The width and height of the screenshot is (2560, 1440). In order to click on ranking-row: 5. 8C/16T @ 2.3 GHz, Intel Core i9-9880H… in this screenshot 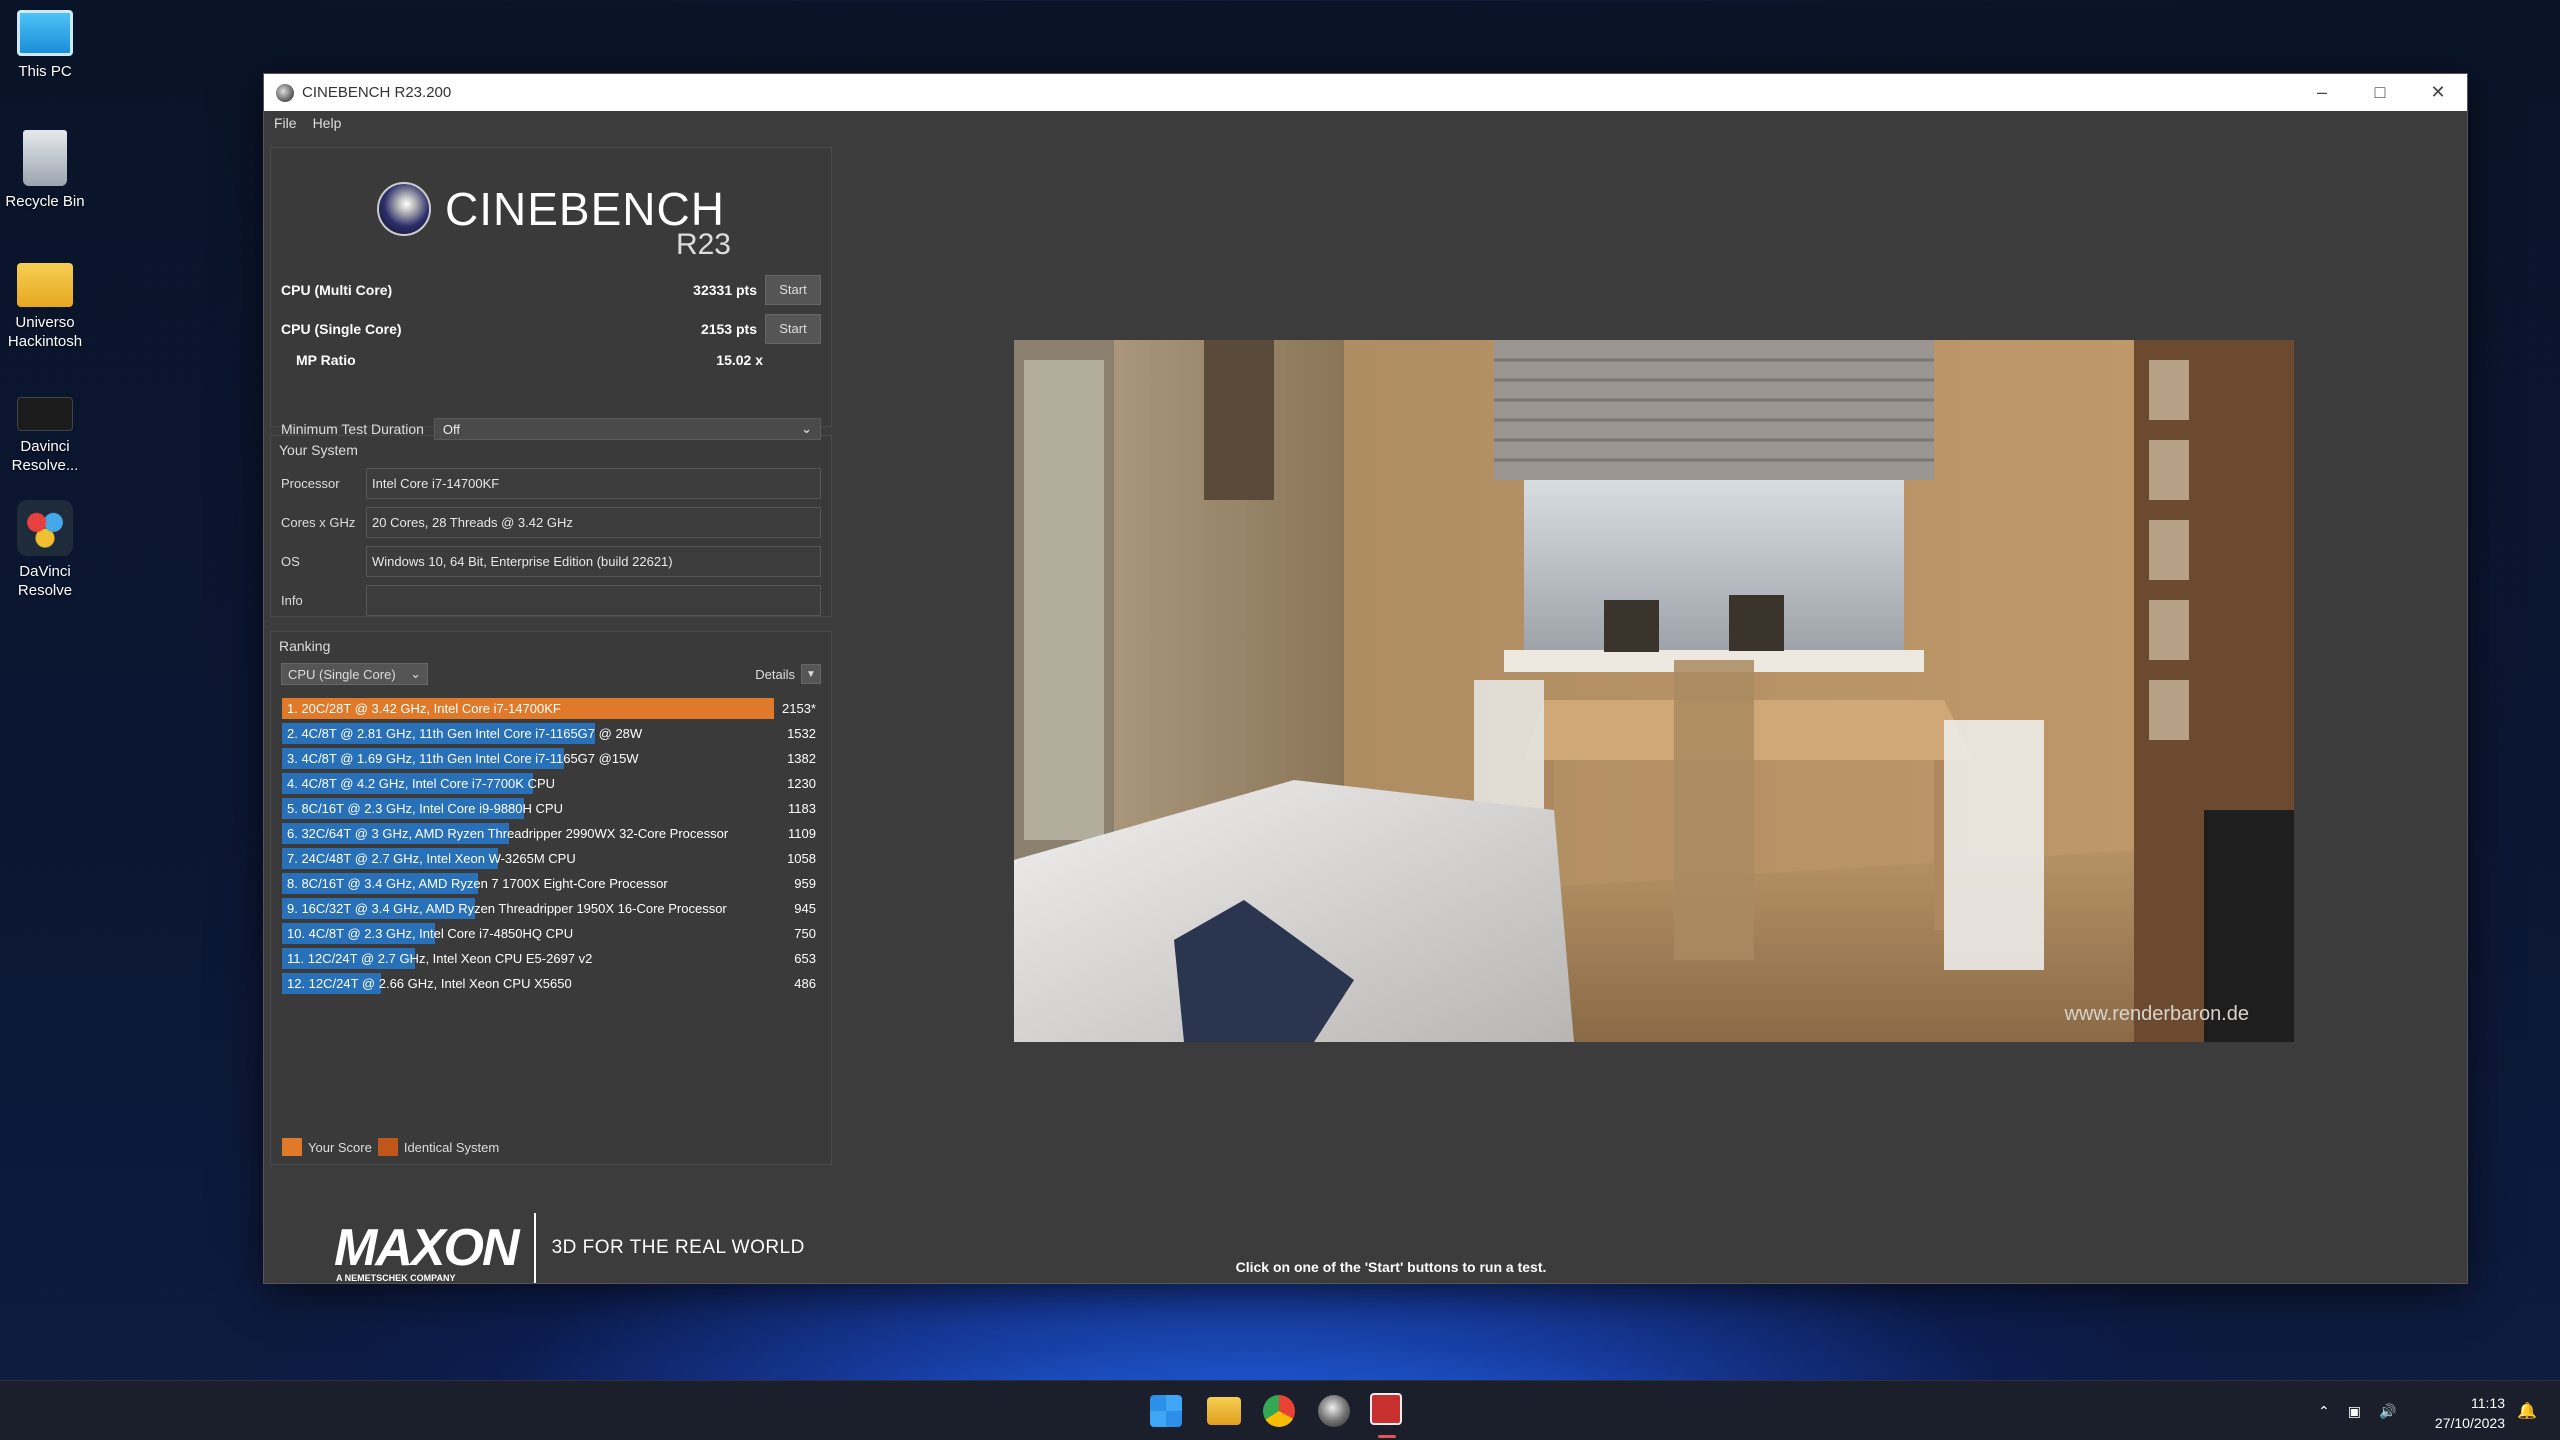, I will do `click(551, 808)`.